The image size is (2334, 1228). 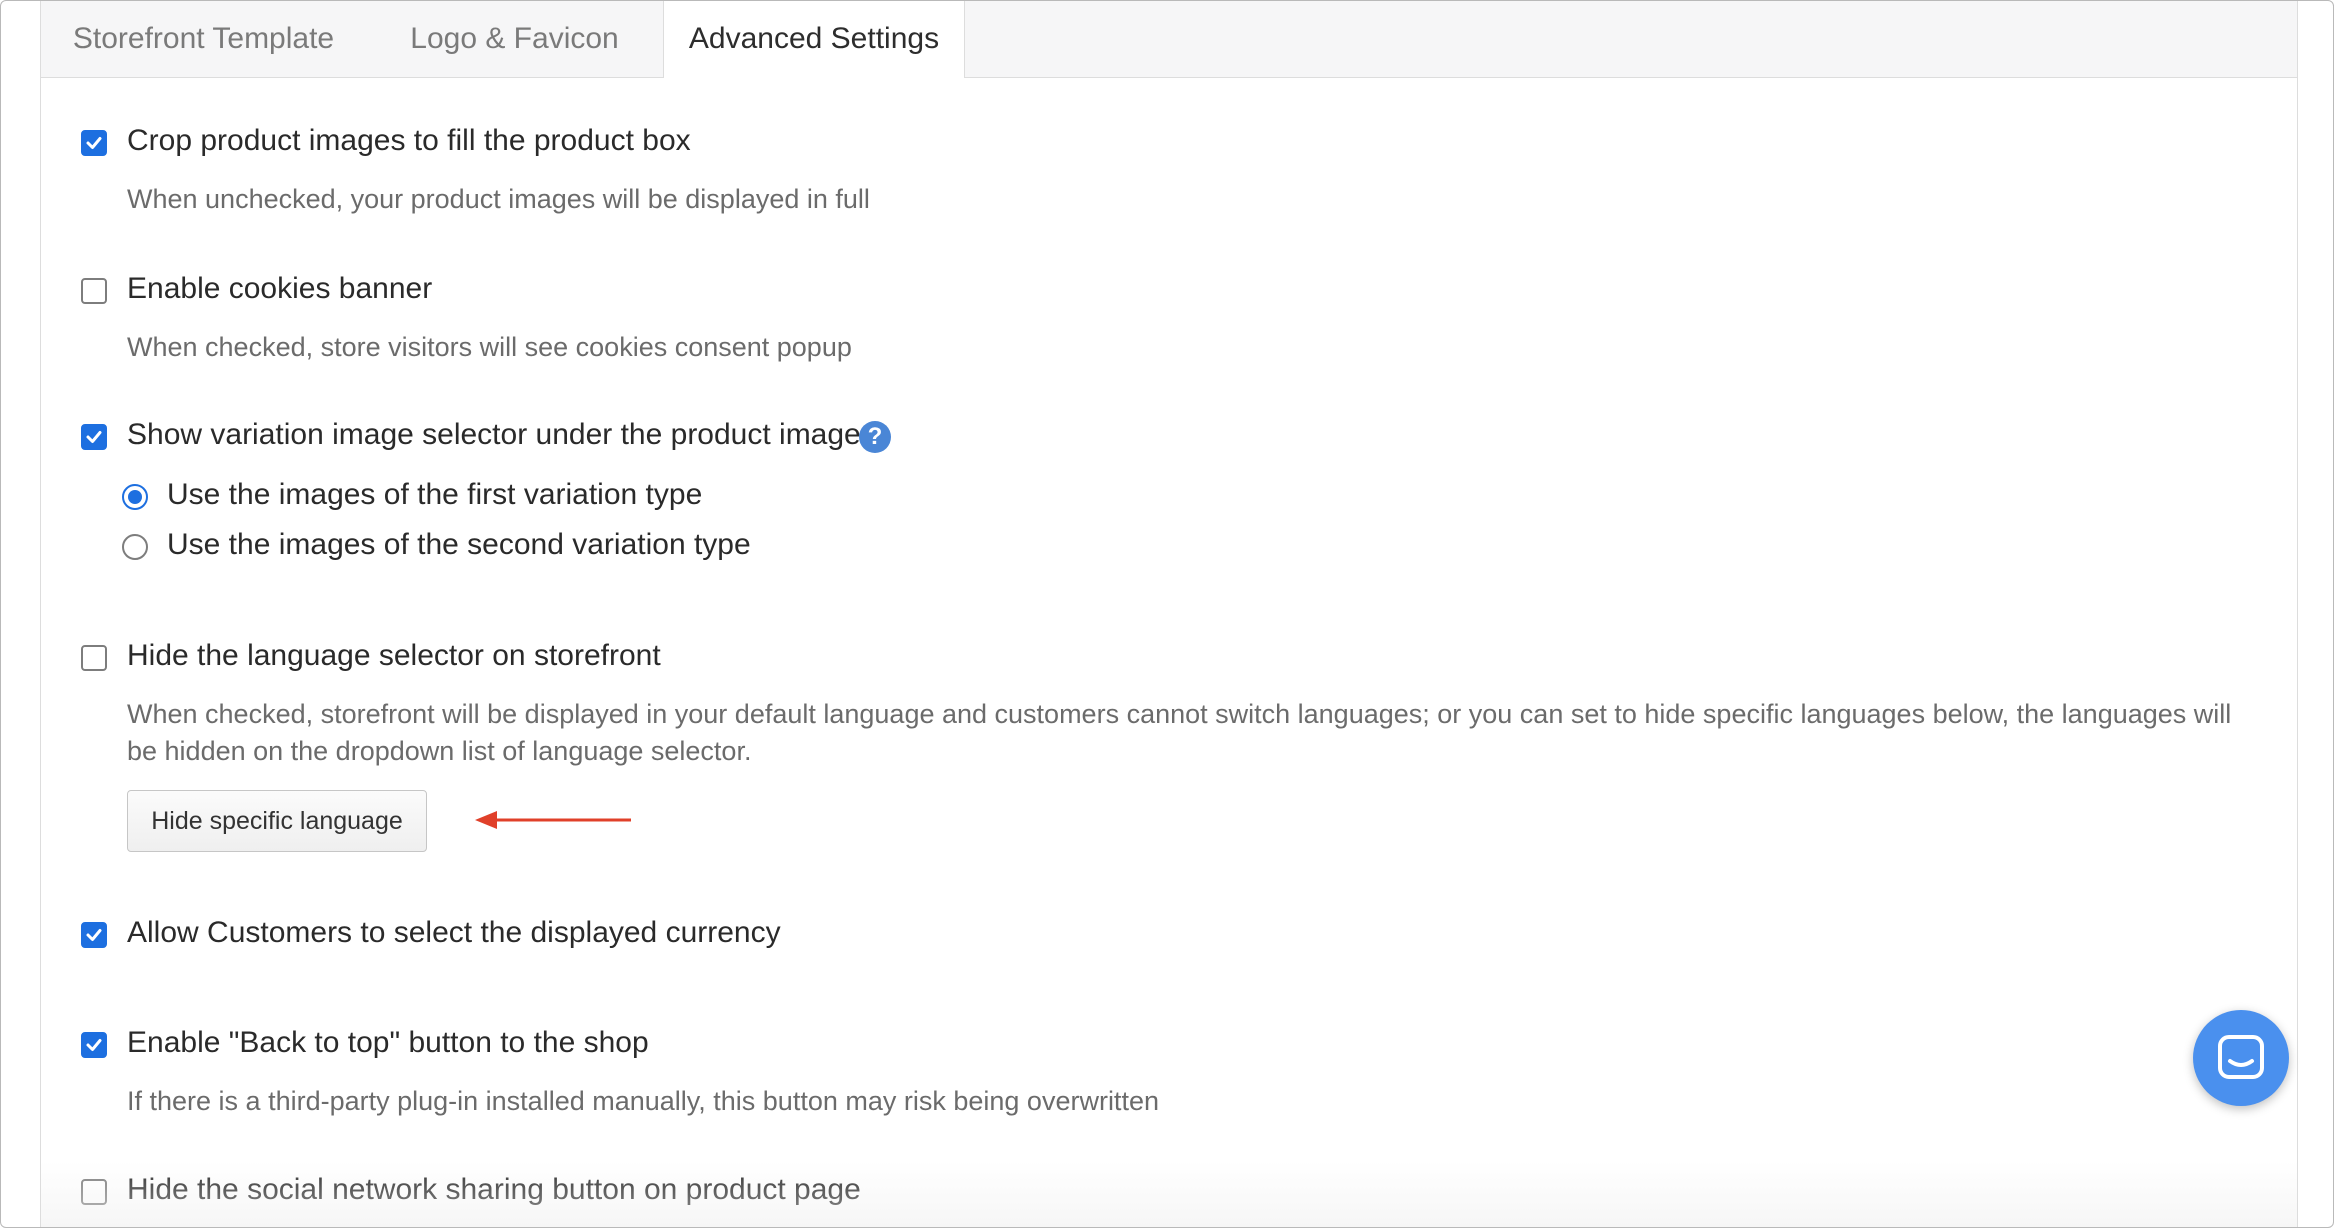 I want to click on tab-storefront-template: Storefront Template, so click(x=203, y=39).